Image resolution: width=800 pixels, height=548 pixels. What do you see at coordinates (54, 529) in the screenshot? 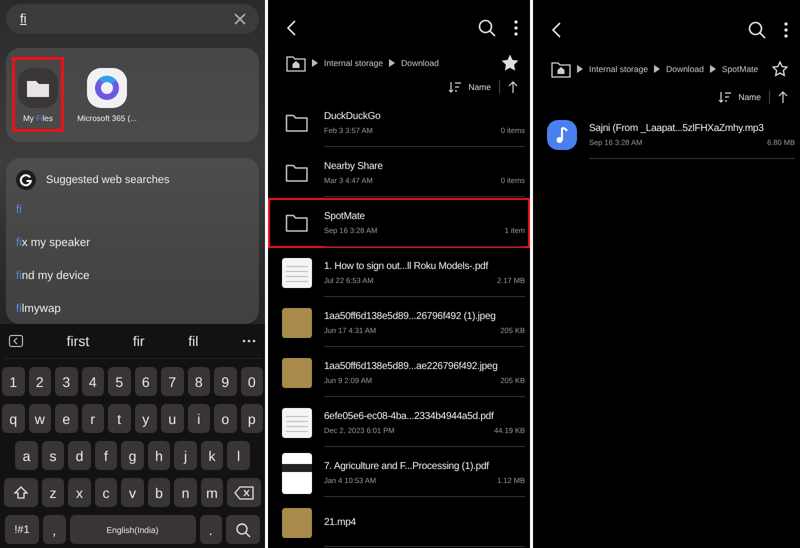
I see `comma-key: ,` at bounding box center [54, 529].